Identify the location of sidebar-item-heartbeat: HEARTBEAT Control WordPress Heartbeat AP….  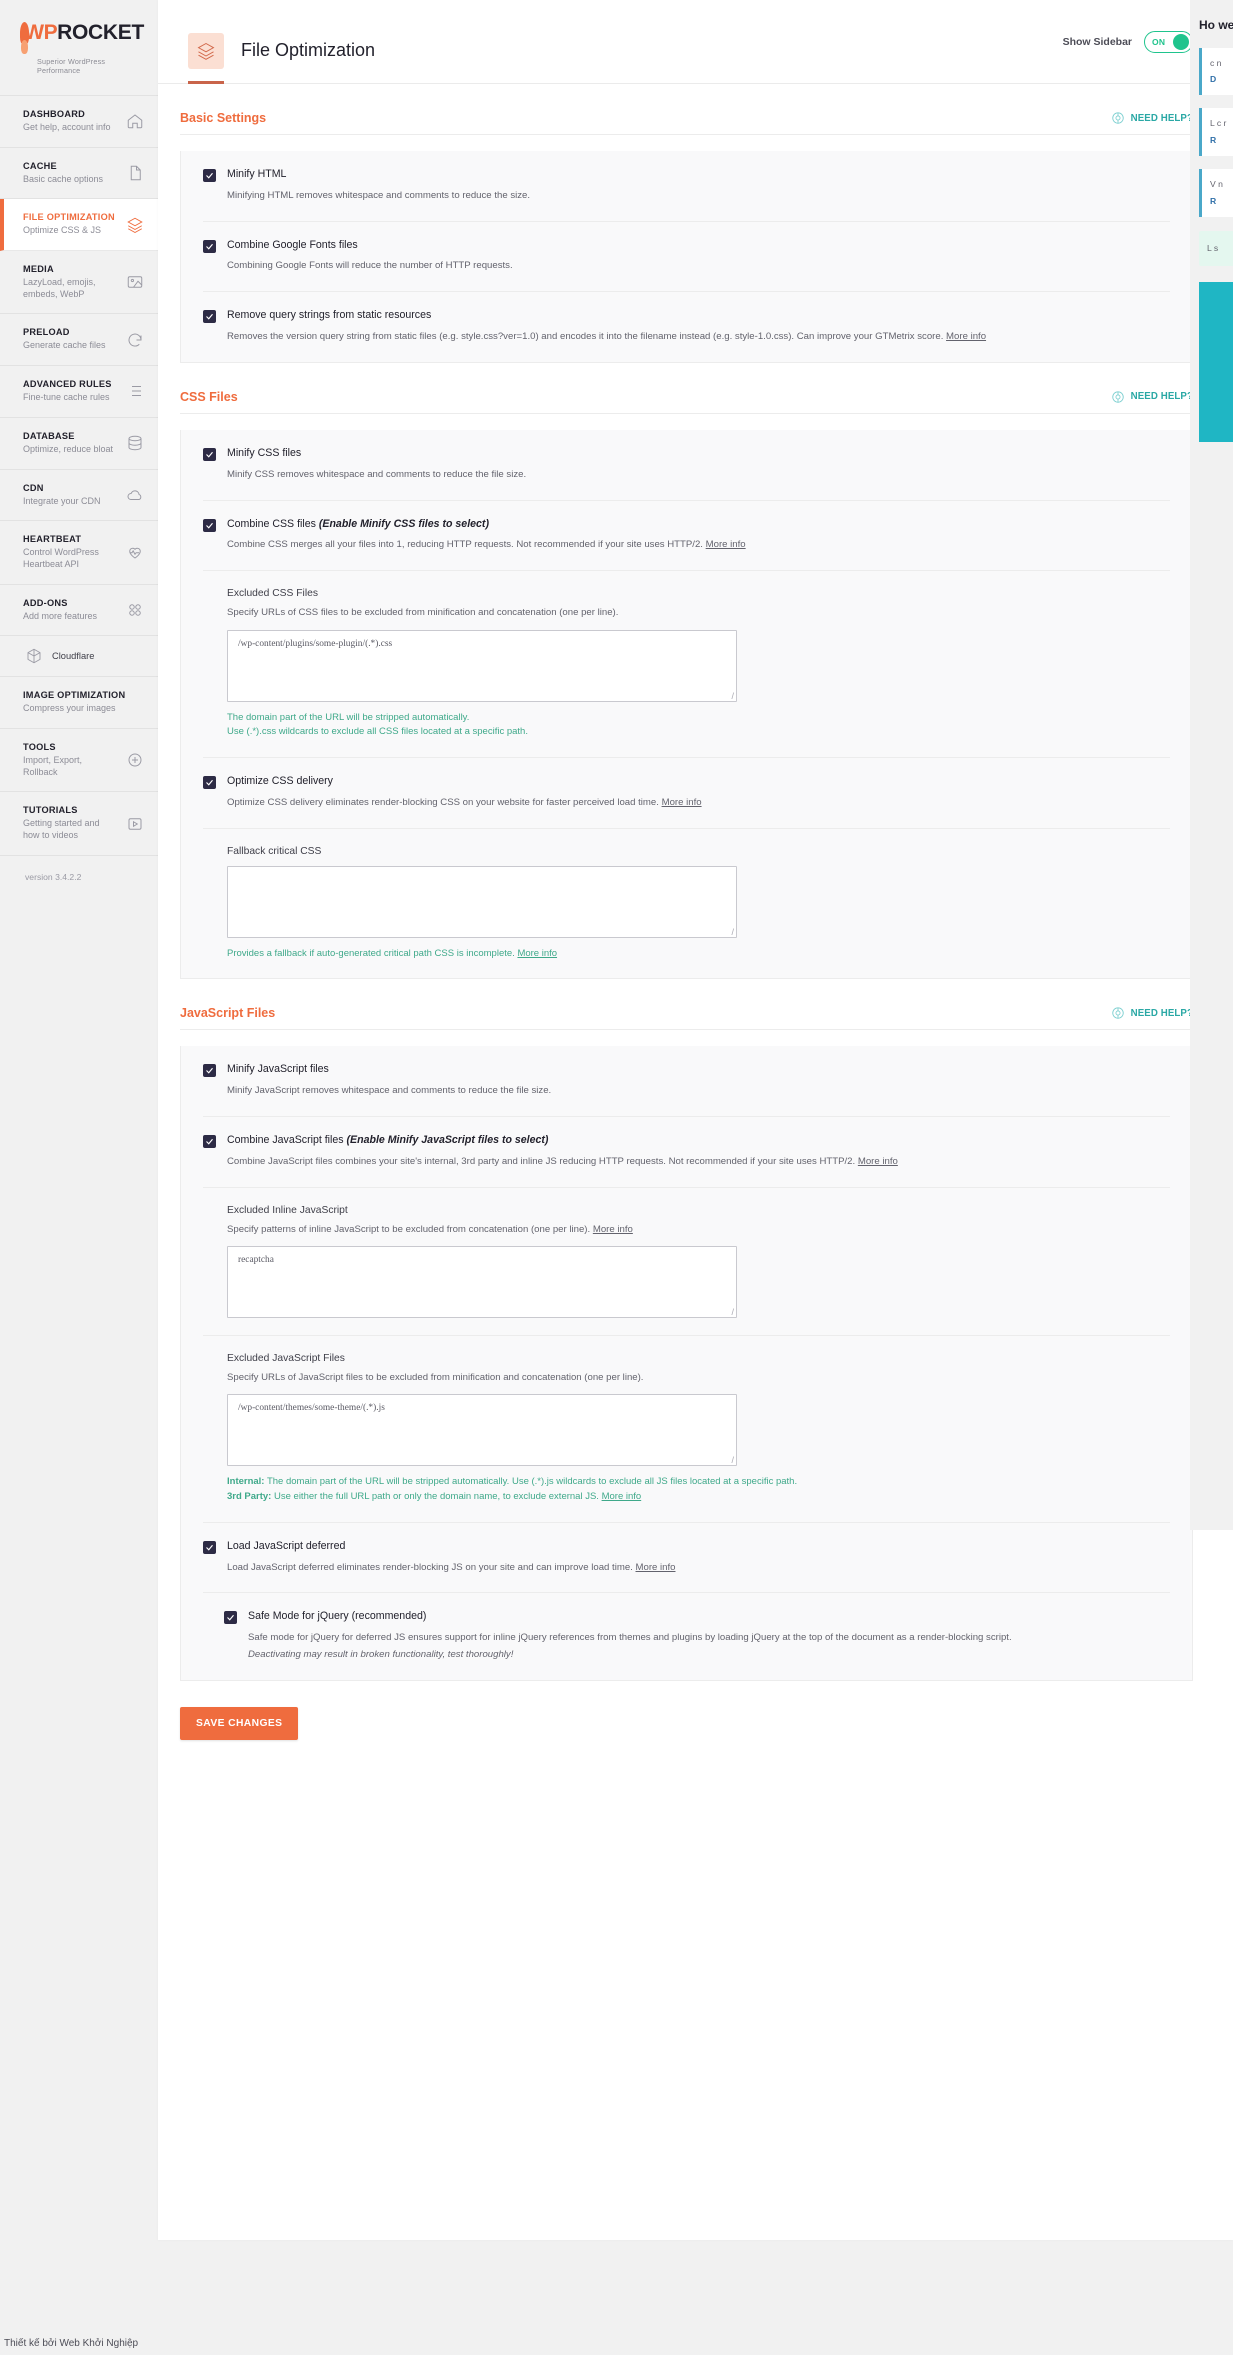
(79, 553).